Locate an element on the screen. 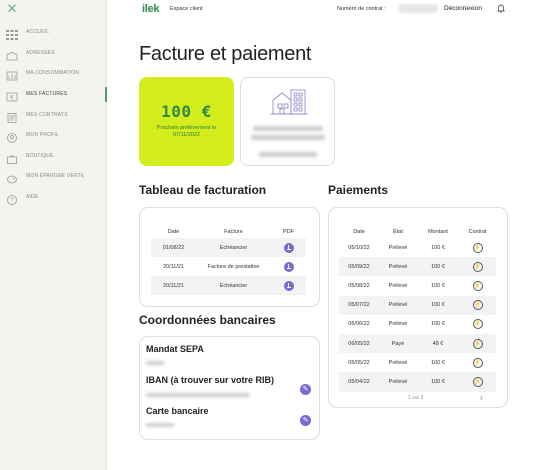  pagination-label: 1 sur 3 is located at coordinates (416, 398).